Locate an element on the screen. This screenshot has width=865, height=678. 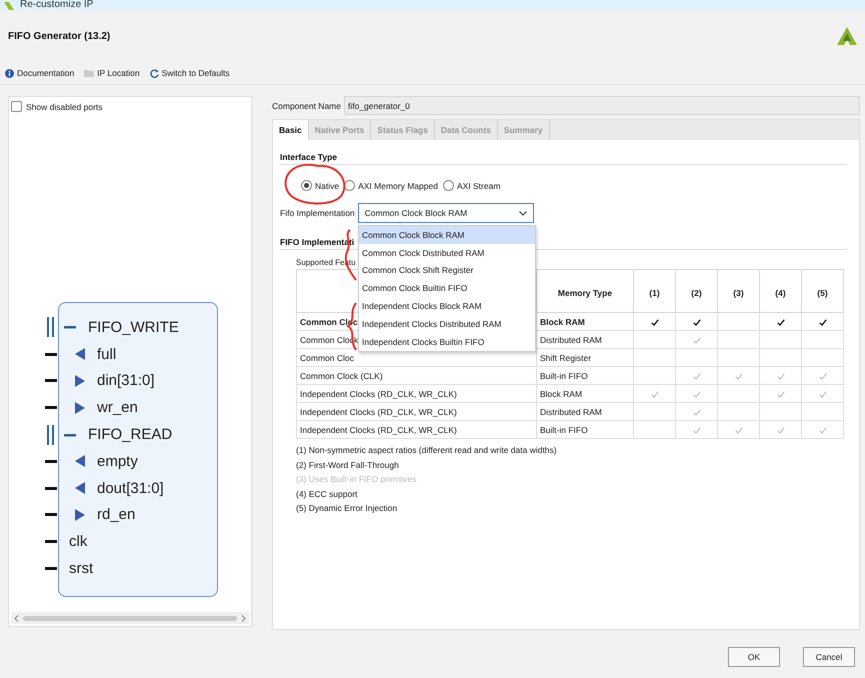
column-header: (4) is located at coordinates (781, 291).